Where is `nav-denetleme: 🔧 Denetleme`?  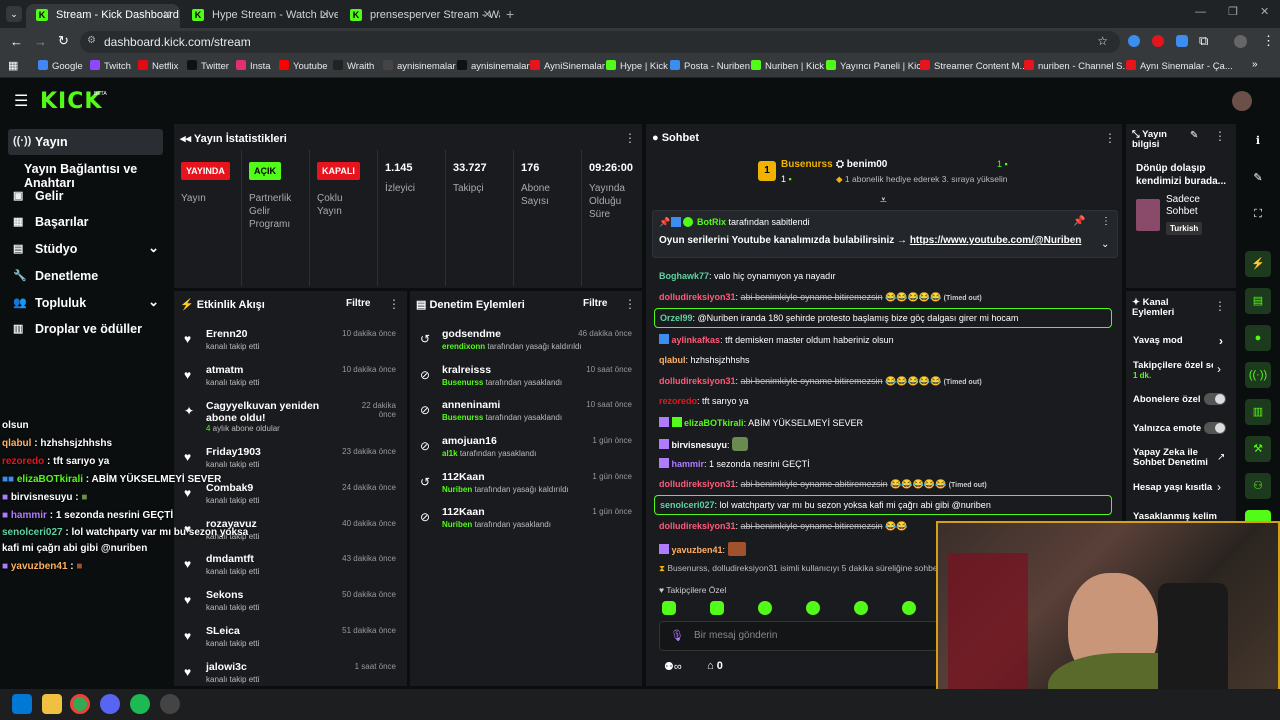
nav-denetleme: 🔧 Denetleme is located at coordinates (85, 276).